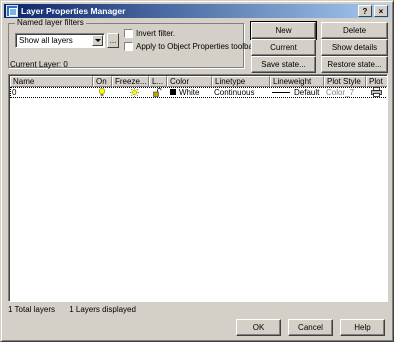  I want to click on bulb-on-icon, so click(102, 93).